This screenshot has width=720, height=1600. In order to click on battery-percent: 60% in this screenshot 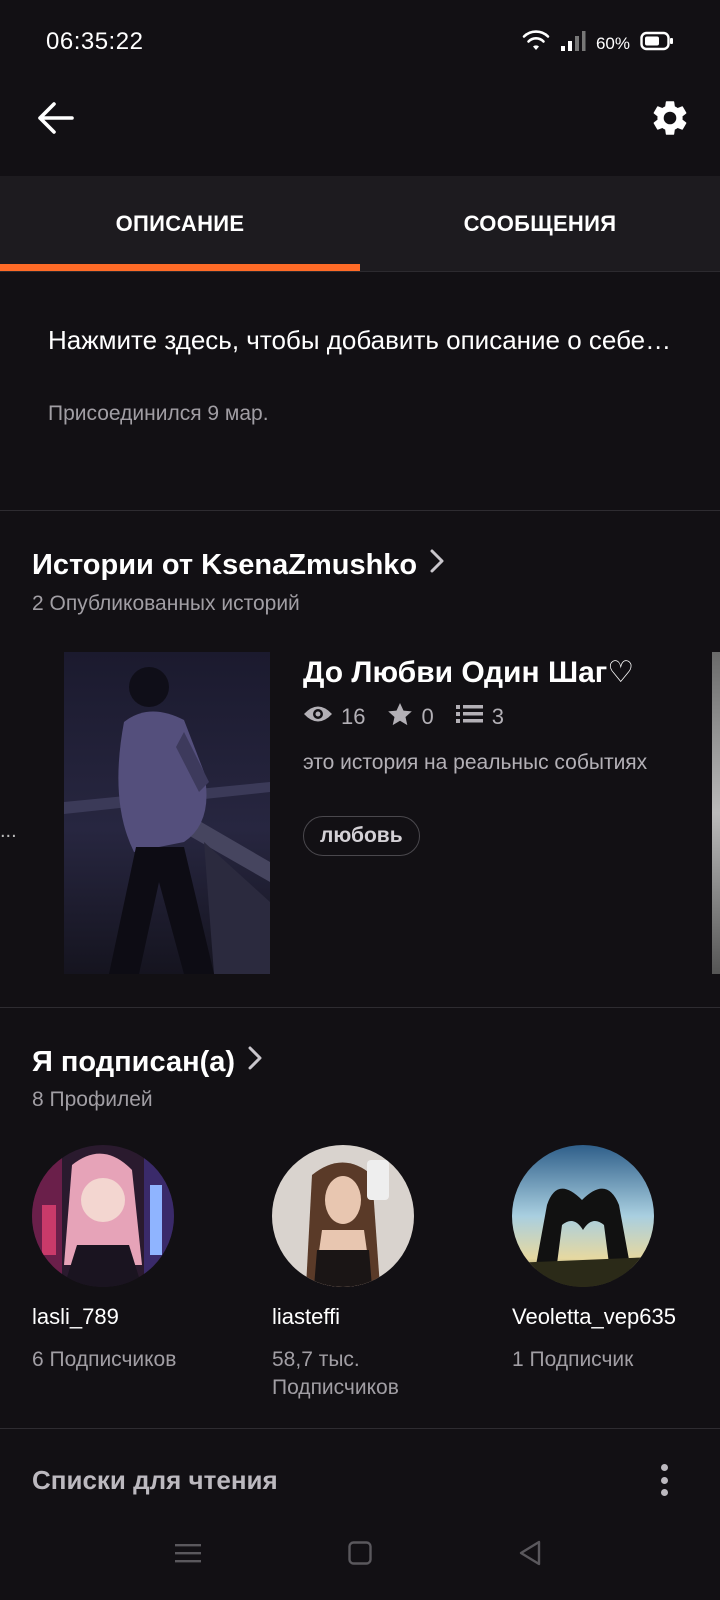, I will do `click(612, 43)`.